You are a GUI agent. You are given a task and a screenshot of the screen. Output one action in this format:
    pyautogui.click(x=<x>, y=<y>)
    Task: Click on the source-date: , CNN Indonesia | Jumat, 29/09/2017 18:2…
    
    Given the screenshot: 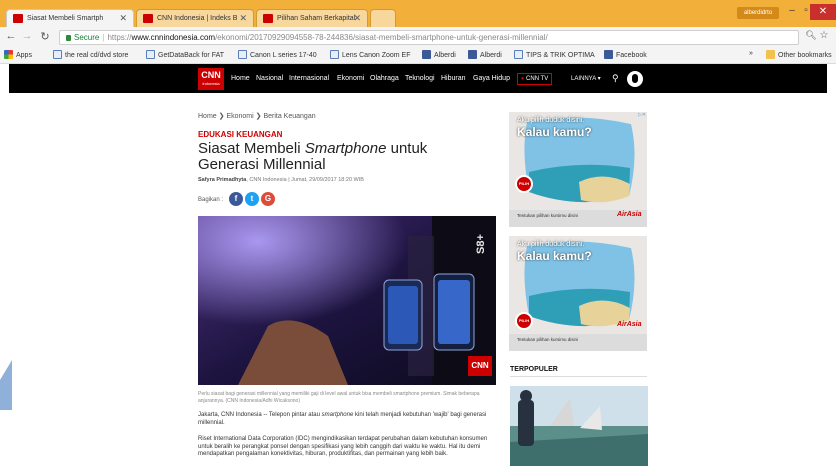 What is the action you would take?
    pyautogui.click(x=305, y=180)
    